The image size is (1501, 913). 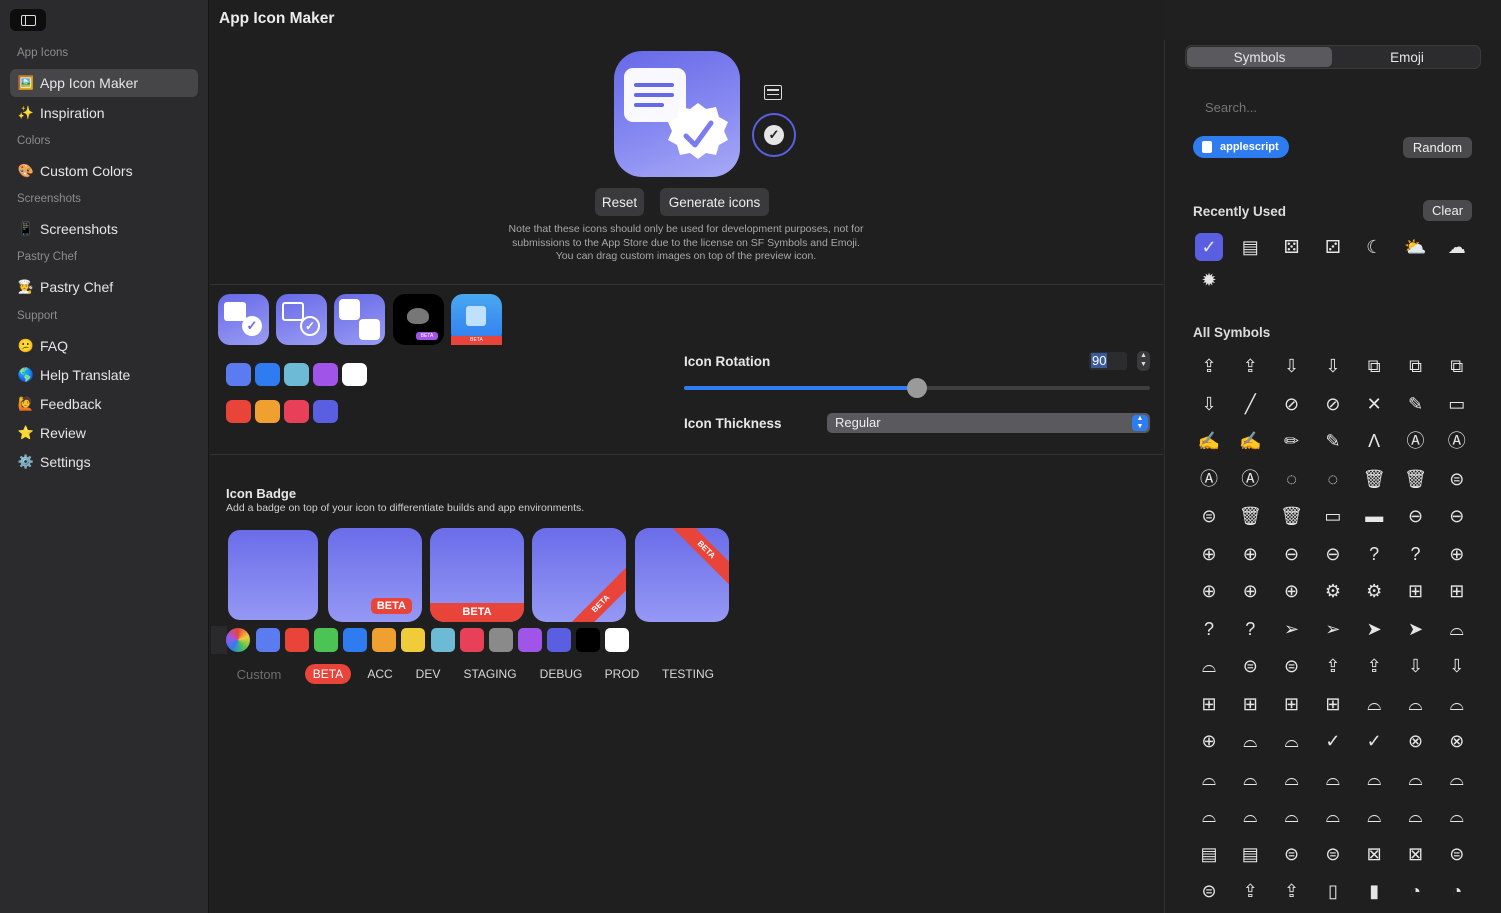 I want to click on color-swatch-violet, so click(x=325, y=411).